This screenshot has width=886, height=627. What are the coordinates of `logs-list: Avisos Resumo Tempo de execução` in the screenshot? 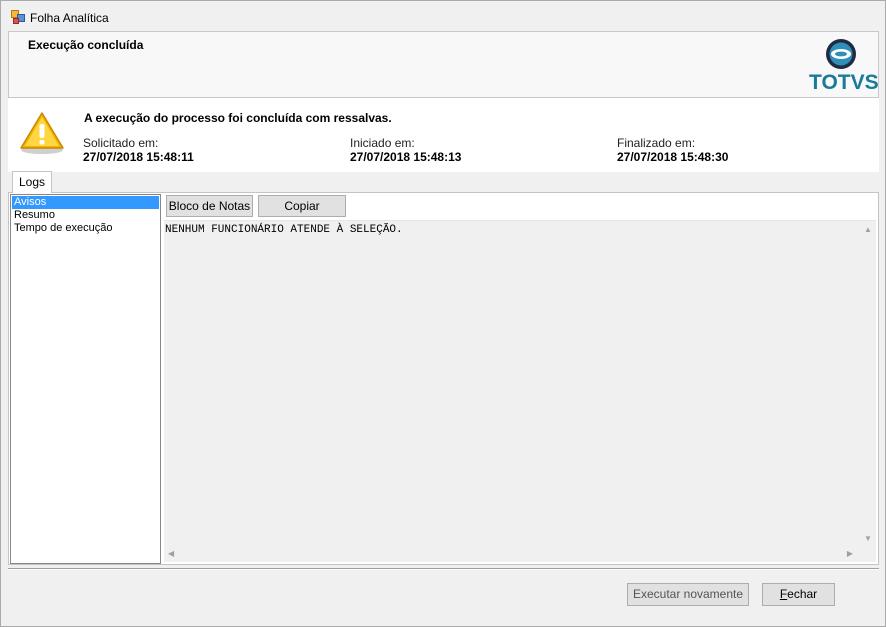 It's located at (85, 379).